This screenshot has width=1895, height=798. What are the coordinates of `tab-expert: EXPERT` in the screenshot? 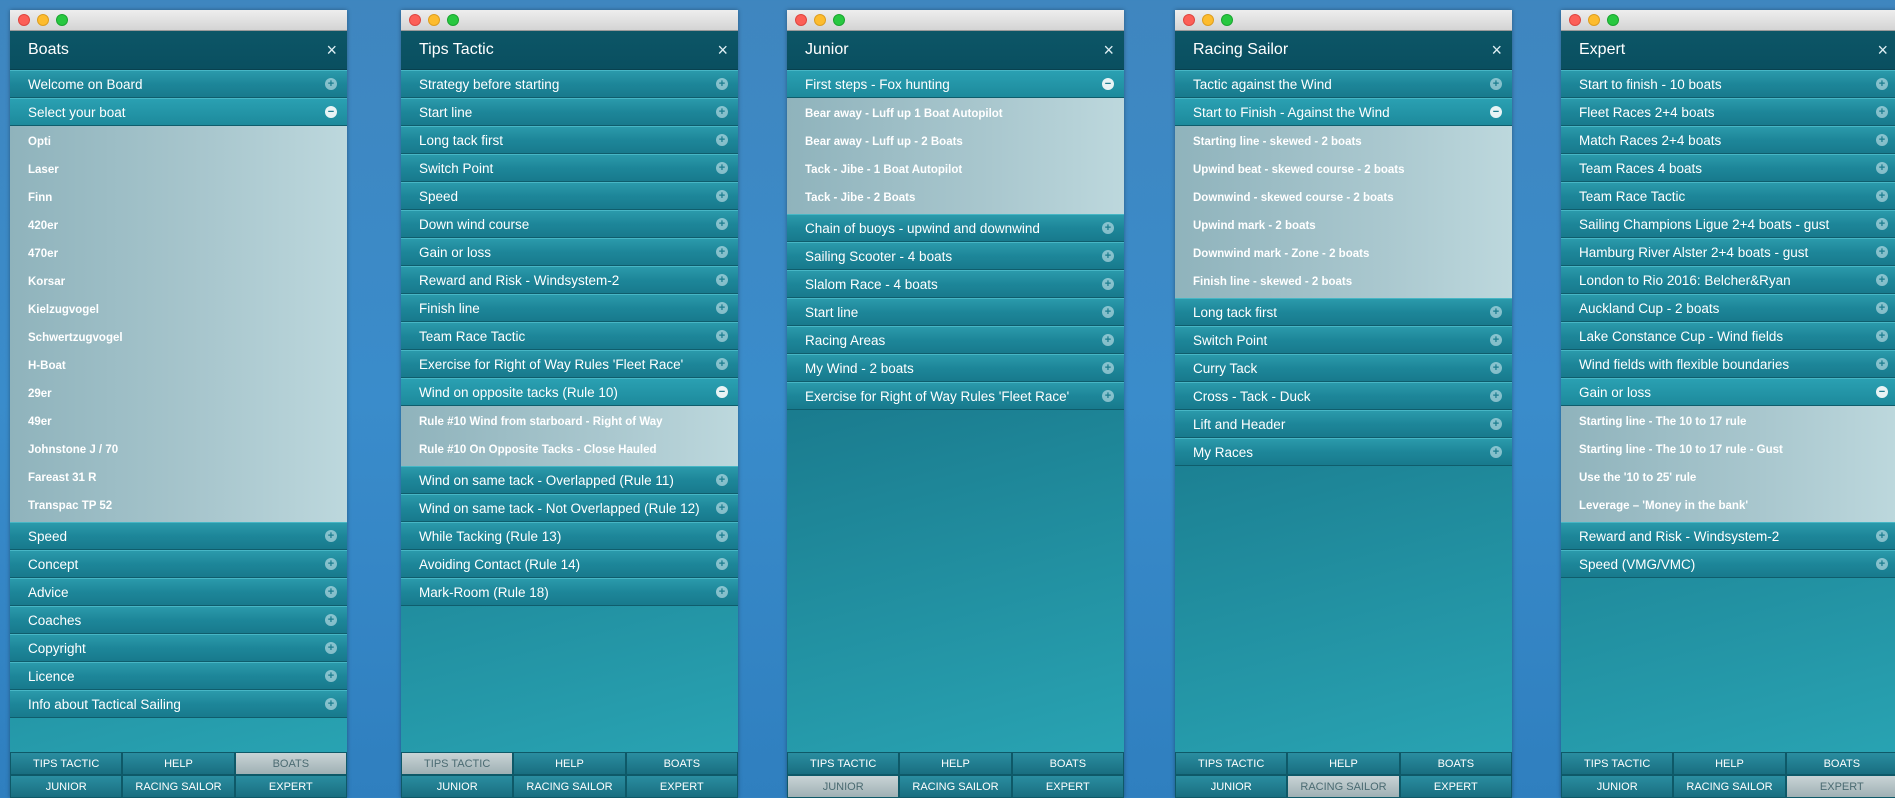 It's located at (1455, 786).